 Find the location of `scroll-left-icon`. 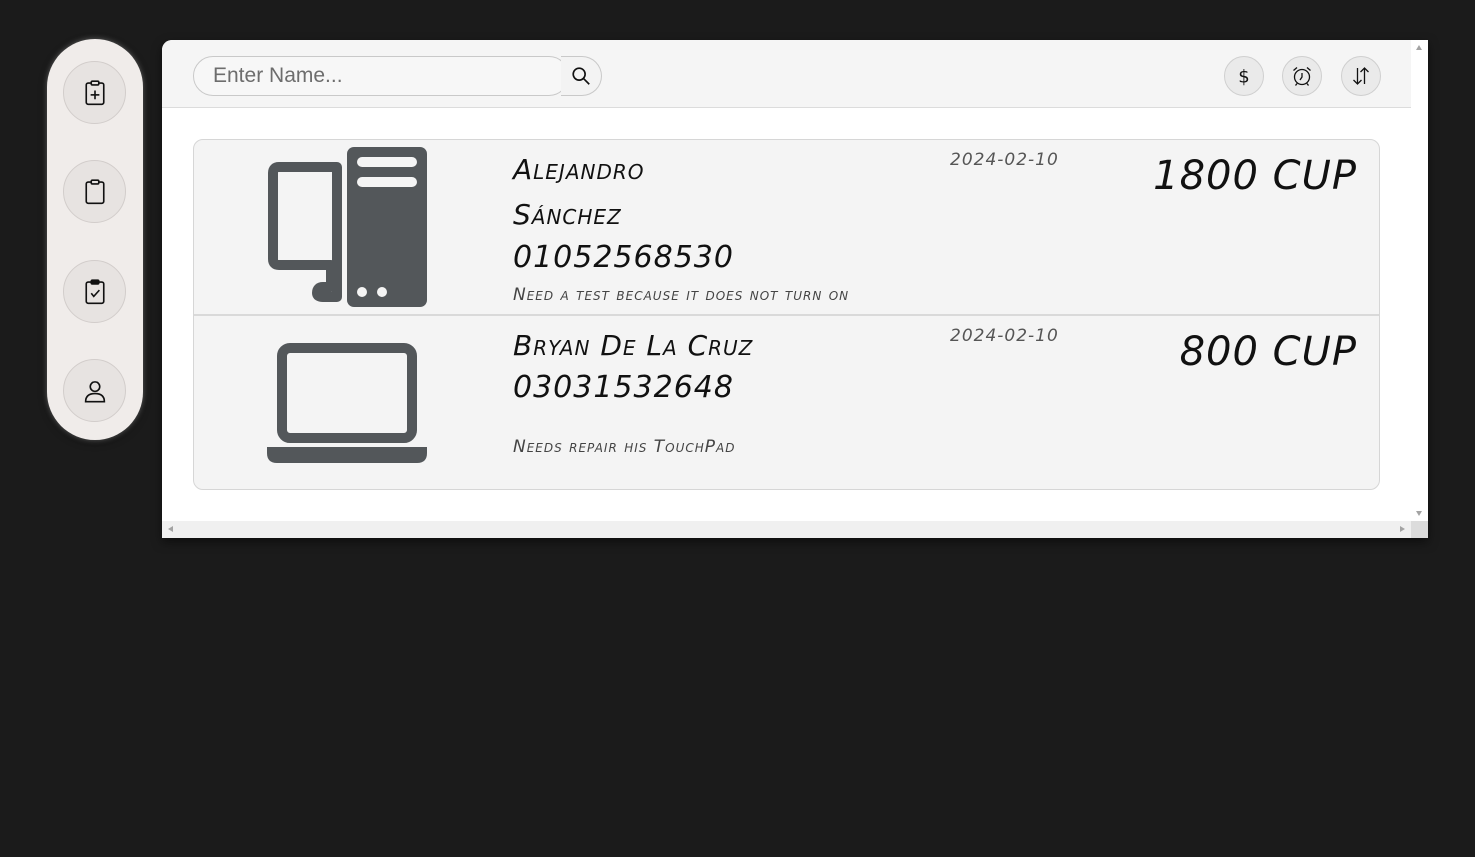

scroll-left-icon is located at coordinates (170, 529).